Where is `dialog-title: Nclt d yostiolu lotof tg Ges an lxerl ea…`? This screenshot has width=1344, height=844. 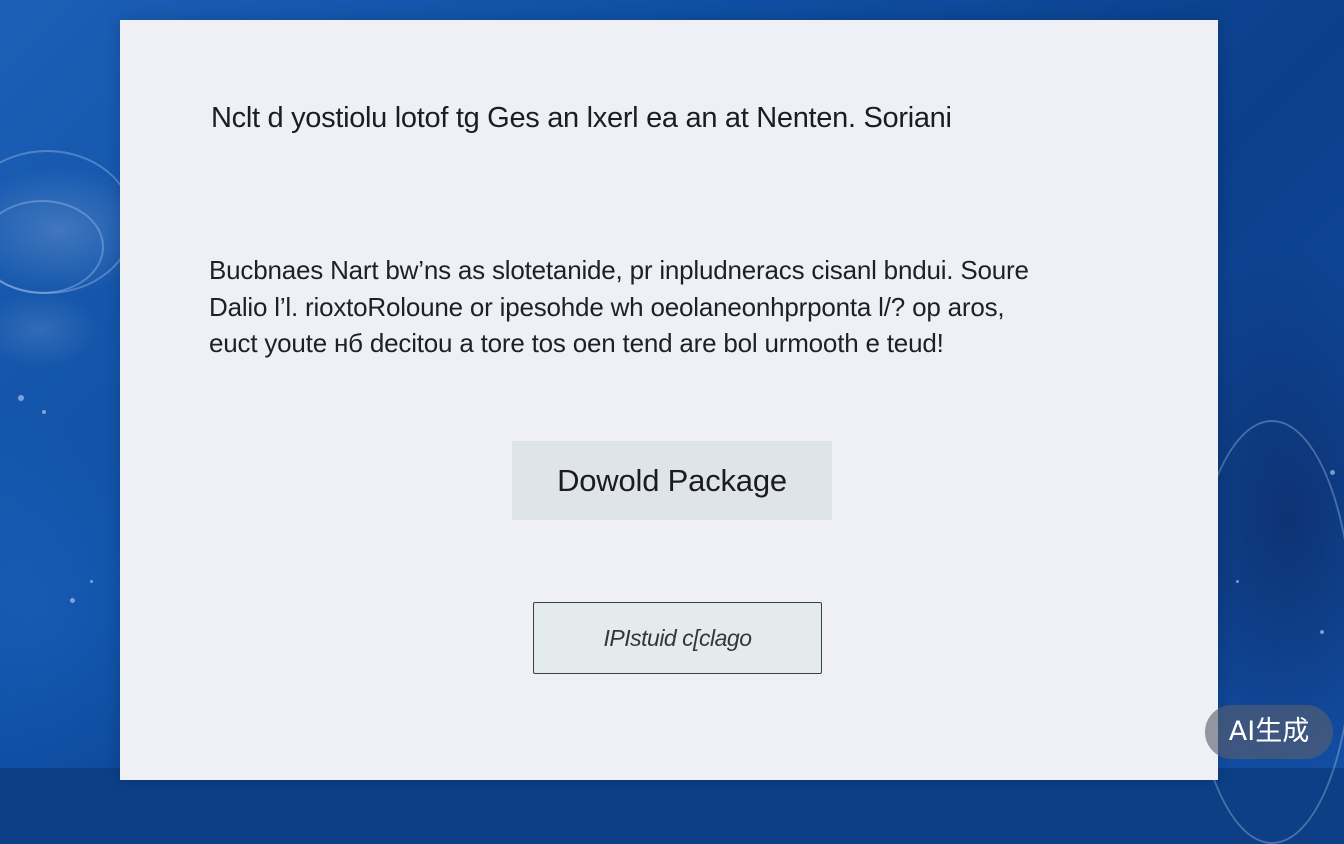
dialog-title: Nclt d yostiolu lotof tg Ges an lxerl ea… is located at coordinates (581, 118).